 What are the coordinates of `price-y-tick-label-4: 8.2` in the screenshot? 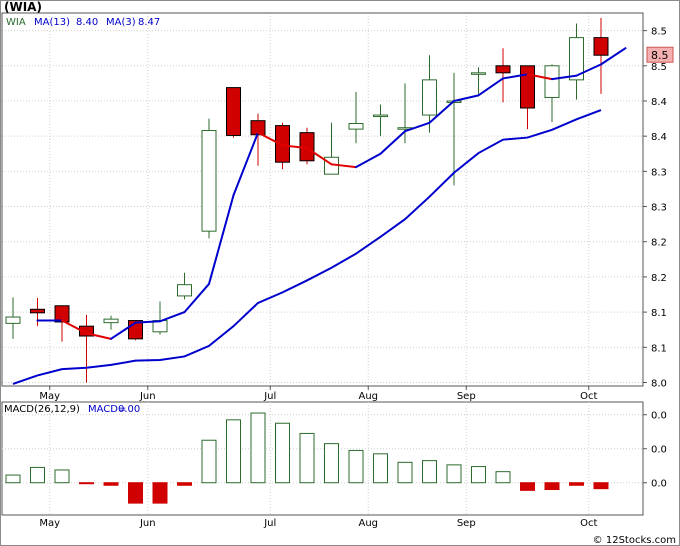 It's located at (659, 243).